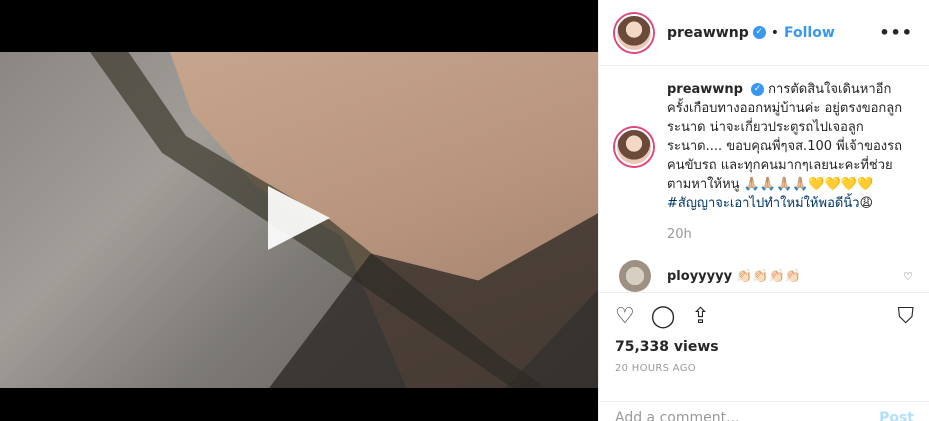  I want to click on caption-avatar, so click(634, 147).